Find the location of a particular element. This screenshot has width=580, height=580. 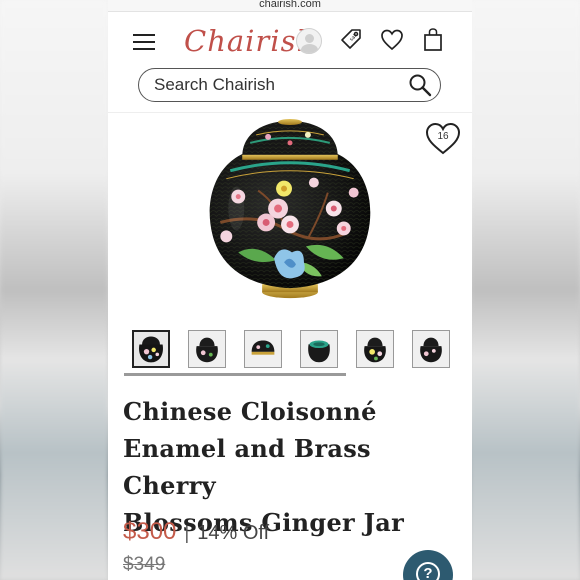

search-input is located at coordinates (274, 85).